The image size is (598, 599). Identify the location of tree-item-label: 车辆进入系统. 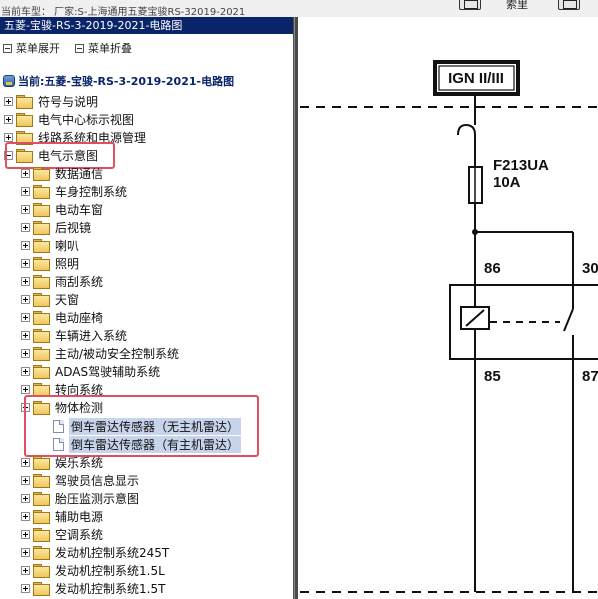
(91, 335).